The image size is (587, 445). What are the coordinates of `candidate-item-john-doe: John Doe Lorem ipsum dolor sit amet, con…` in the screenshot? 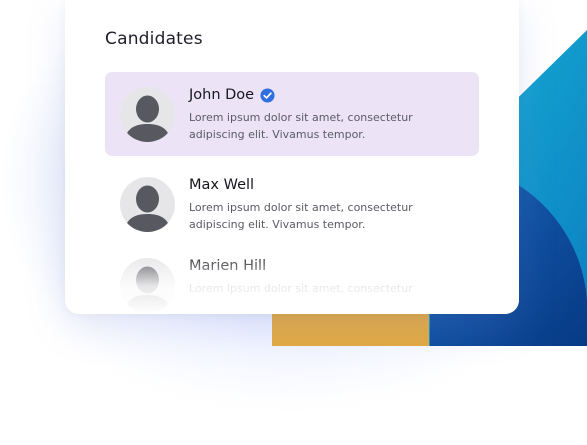 It's located at (292, 114).